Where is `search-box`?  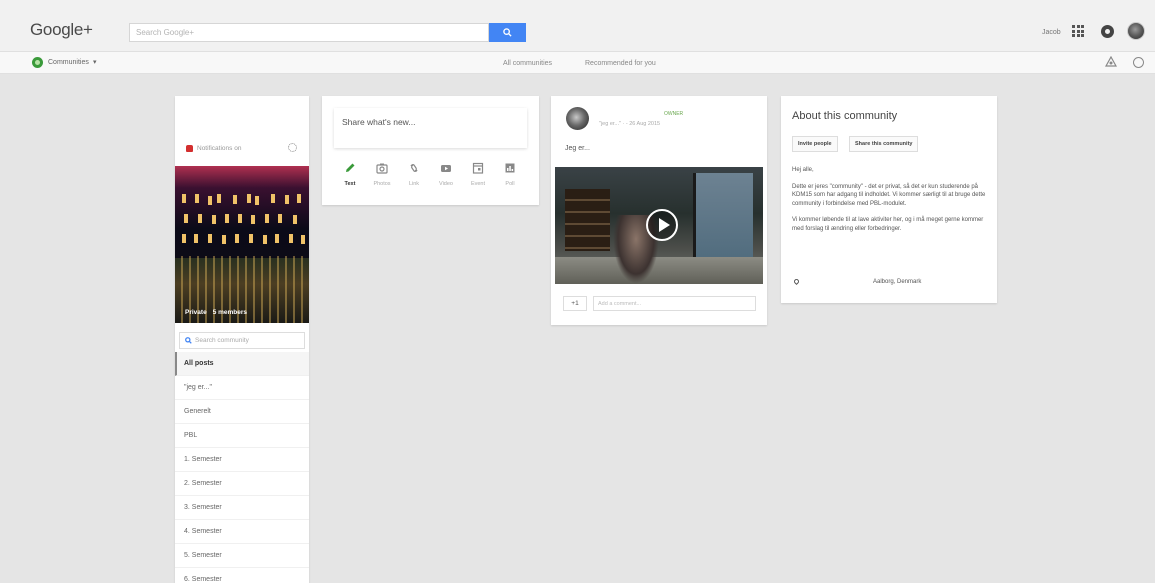
search-box is located at coordinates (327, 32).